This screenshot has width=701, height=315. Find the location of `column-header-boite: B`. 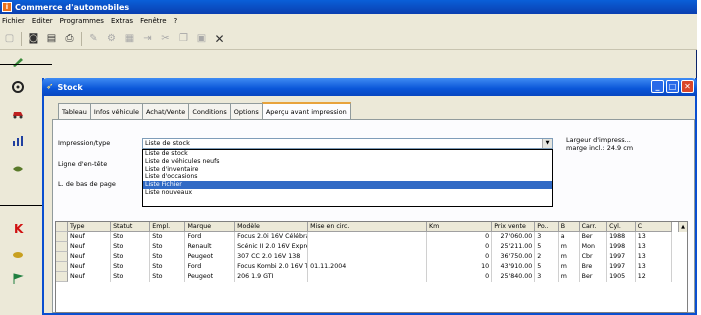

column-header-boite: B is located at coordinates (569, 227).